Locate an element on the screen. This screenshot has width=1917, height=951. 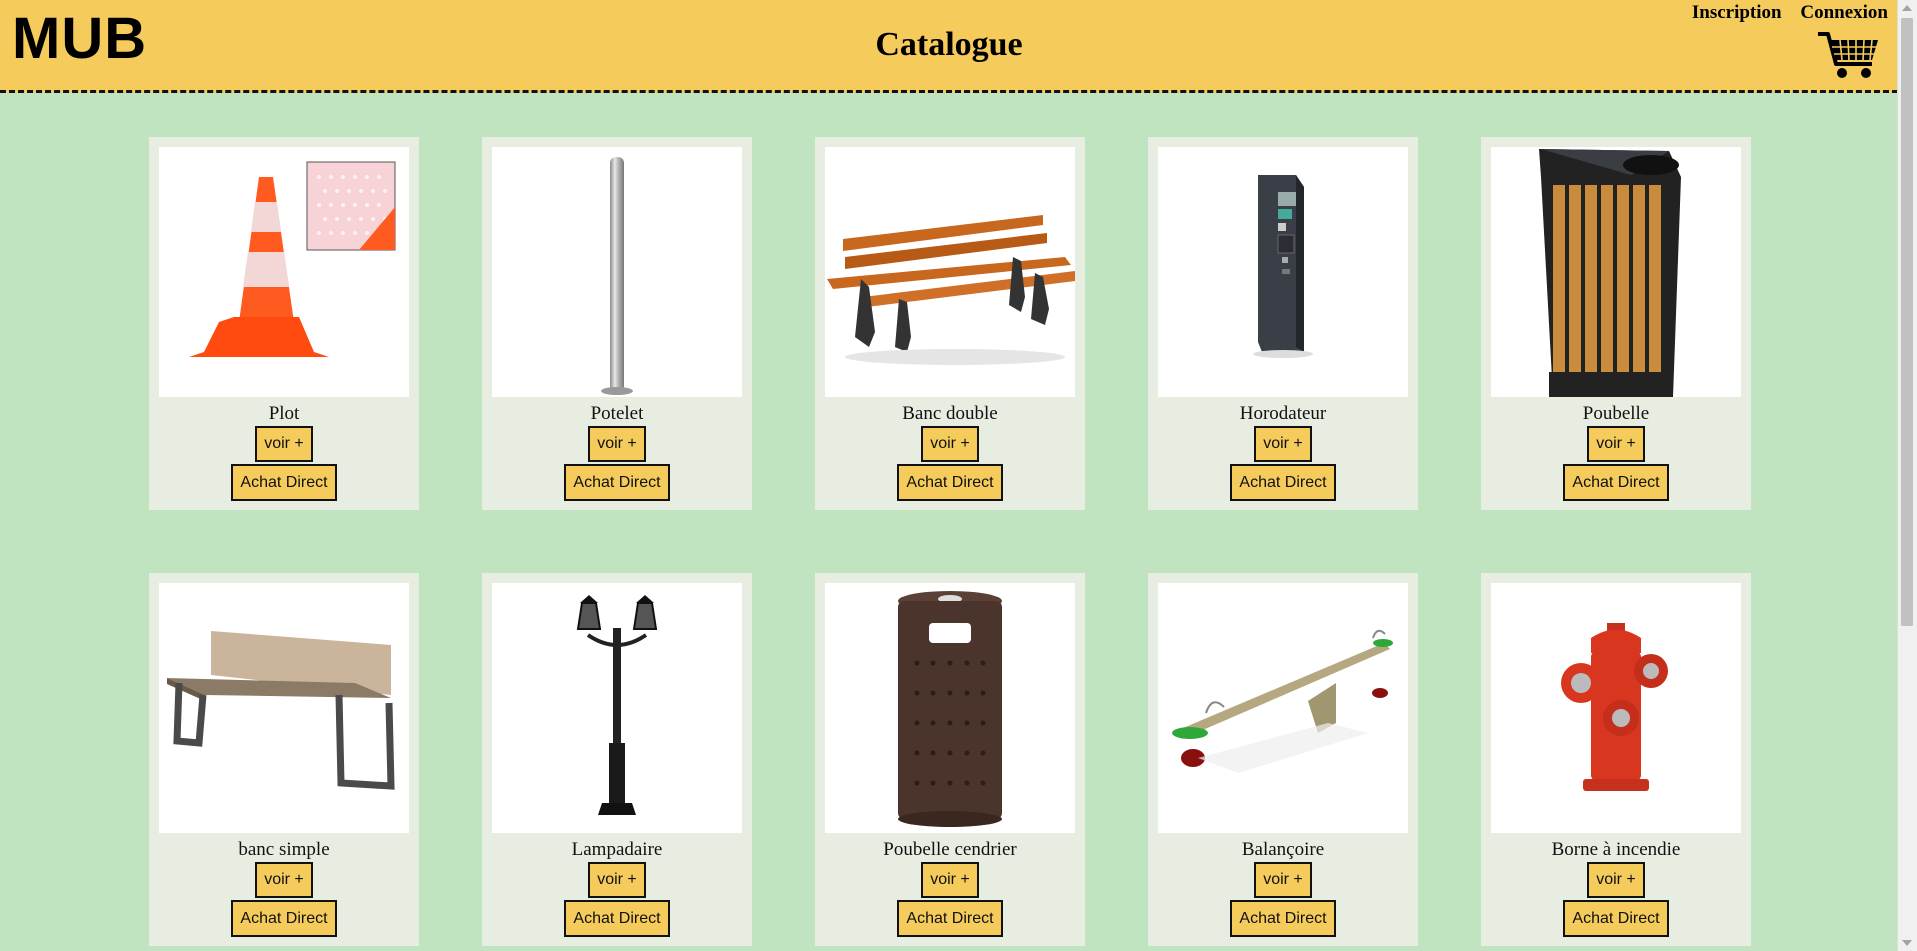
product-card: Borne à incendie voir + Achat Direct is located at coordinates (1616, 759).